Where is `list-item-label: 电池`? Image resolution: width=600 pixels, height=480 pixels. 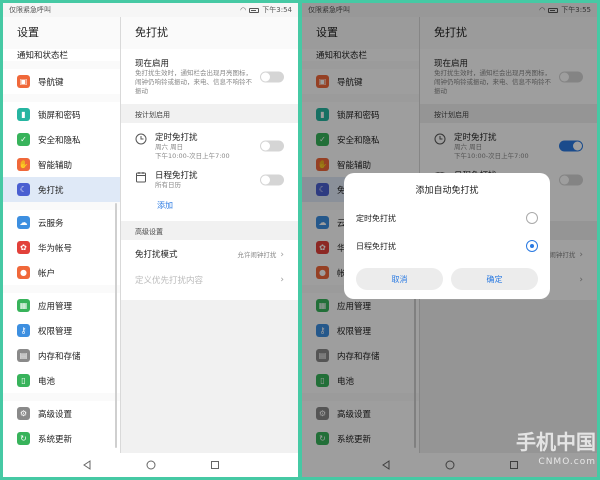 list-item-label: 电池 is located at coordinates (47, 381).